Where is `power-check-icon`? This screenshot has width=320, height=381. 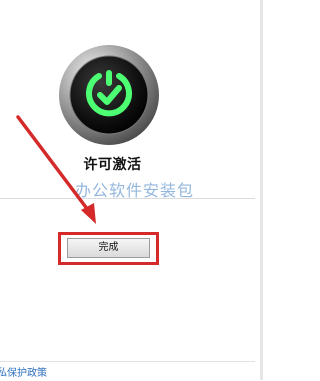 power-check-icon is located at coordinates (109, 95).